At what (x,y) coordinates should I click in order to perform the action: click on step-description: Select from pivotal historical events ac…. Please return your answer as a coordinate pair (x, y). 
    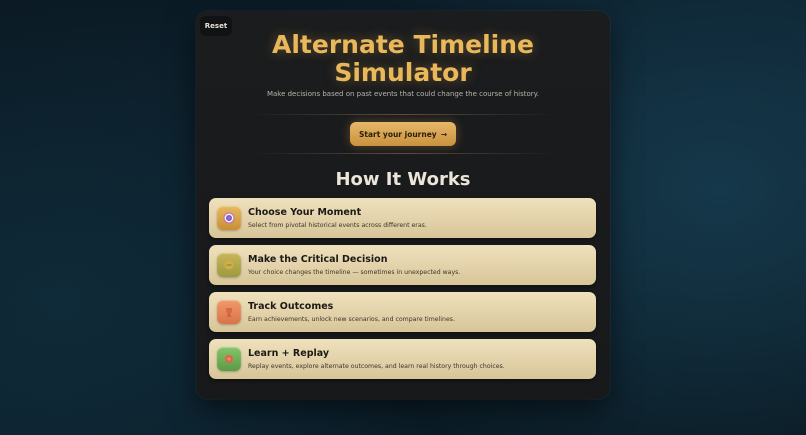
    Looking at the image, I should click on (337, 225).